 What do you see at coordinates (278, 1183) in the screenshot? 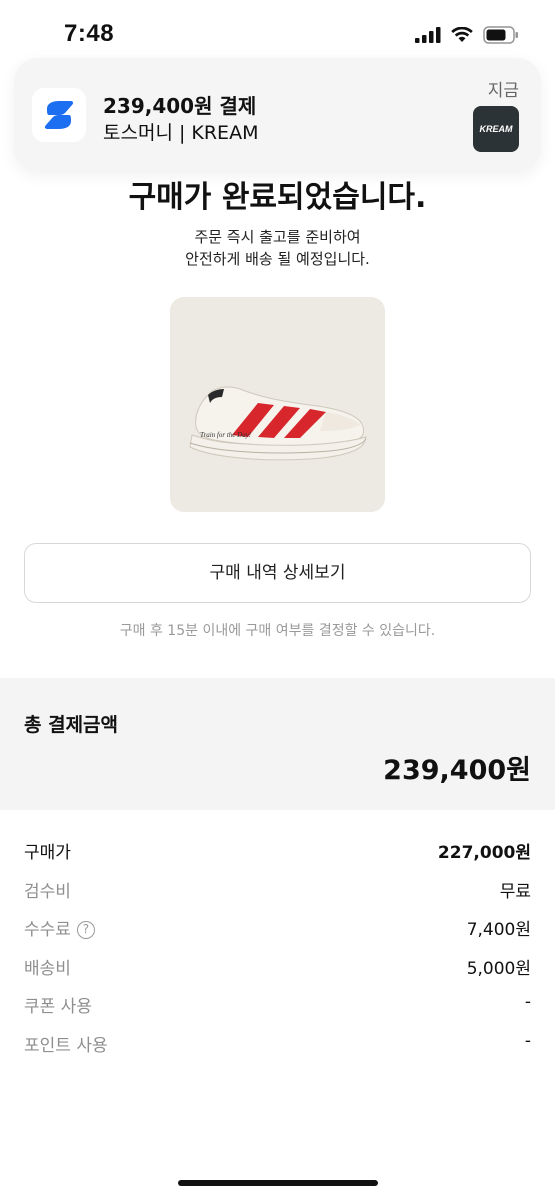
I see `home-indicator` at bounding box center [278, 1183].